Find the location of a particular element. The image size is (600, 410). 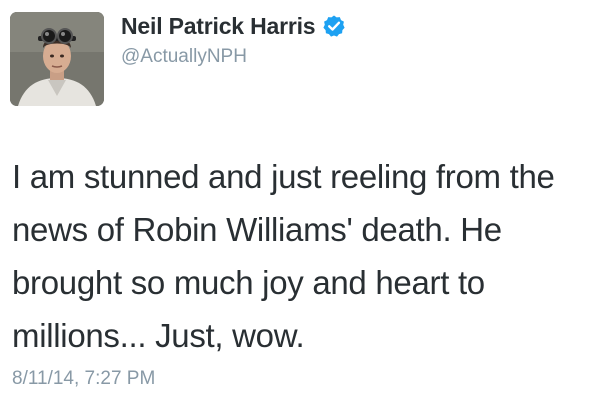

verified-badge-icon is located at coordinates (334, 26).